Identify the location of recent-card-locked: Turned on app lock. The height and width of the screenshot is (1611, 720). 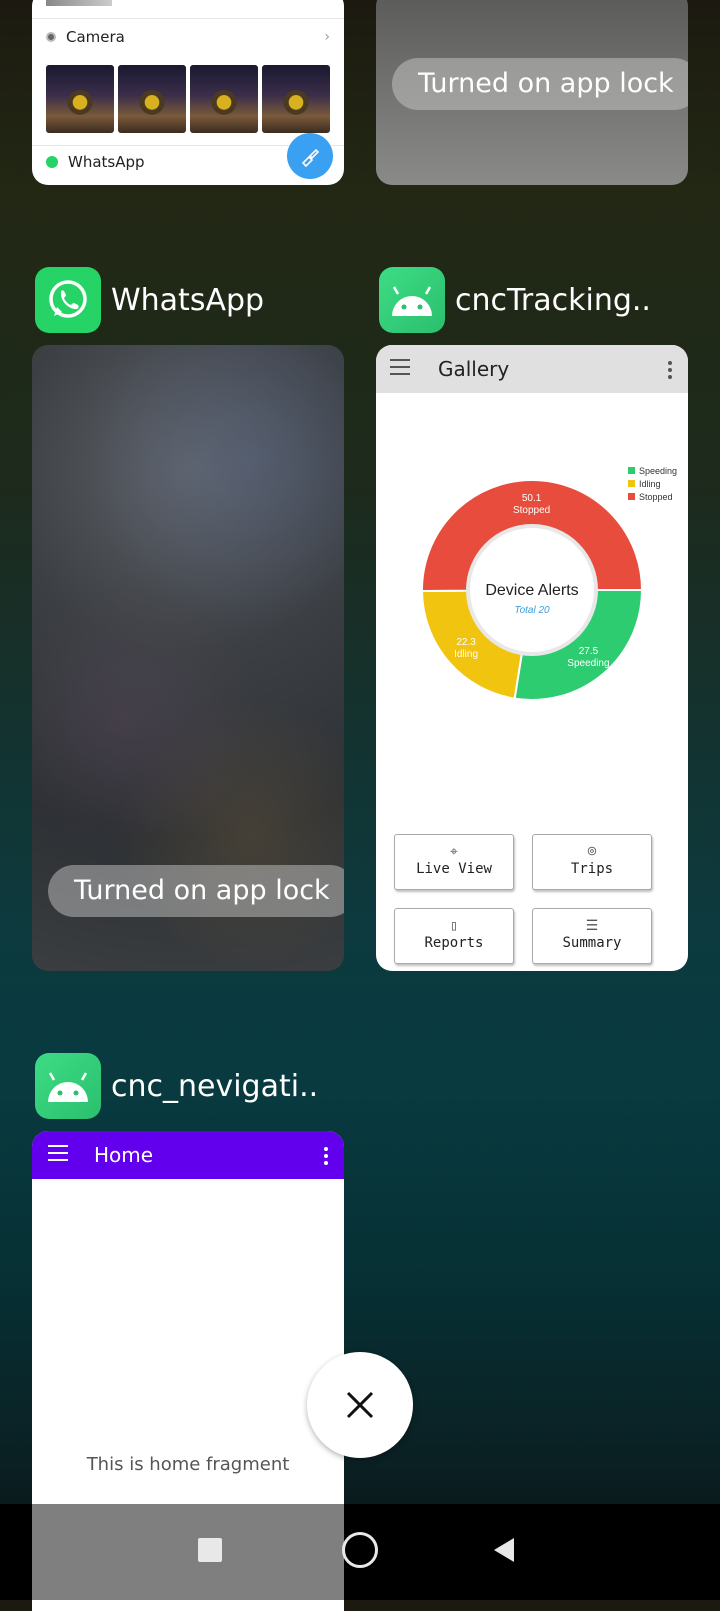
(532, 92).